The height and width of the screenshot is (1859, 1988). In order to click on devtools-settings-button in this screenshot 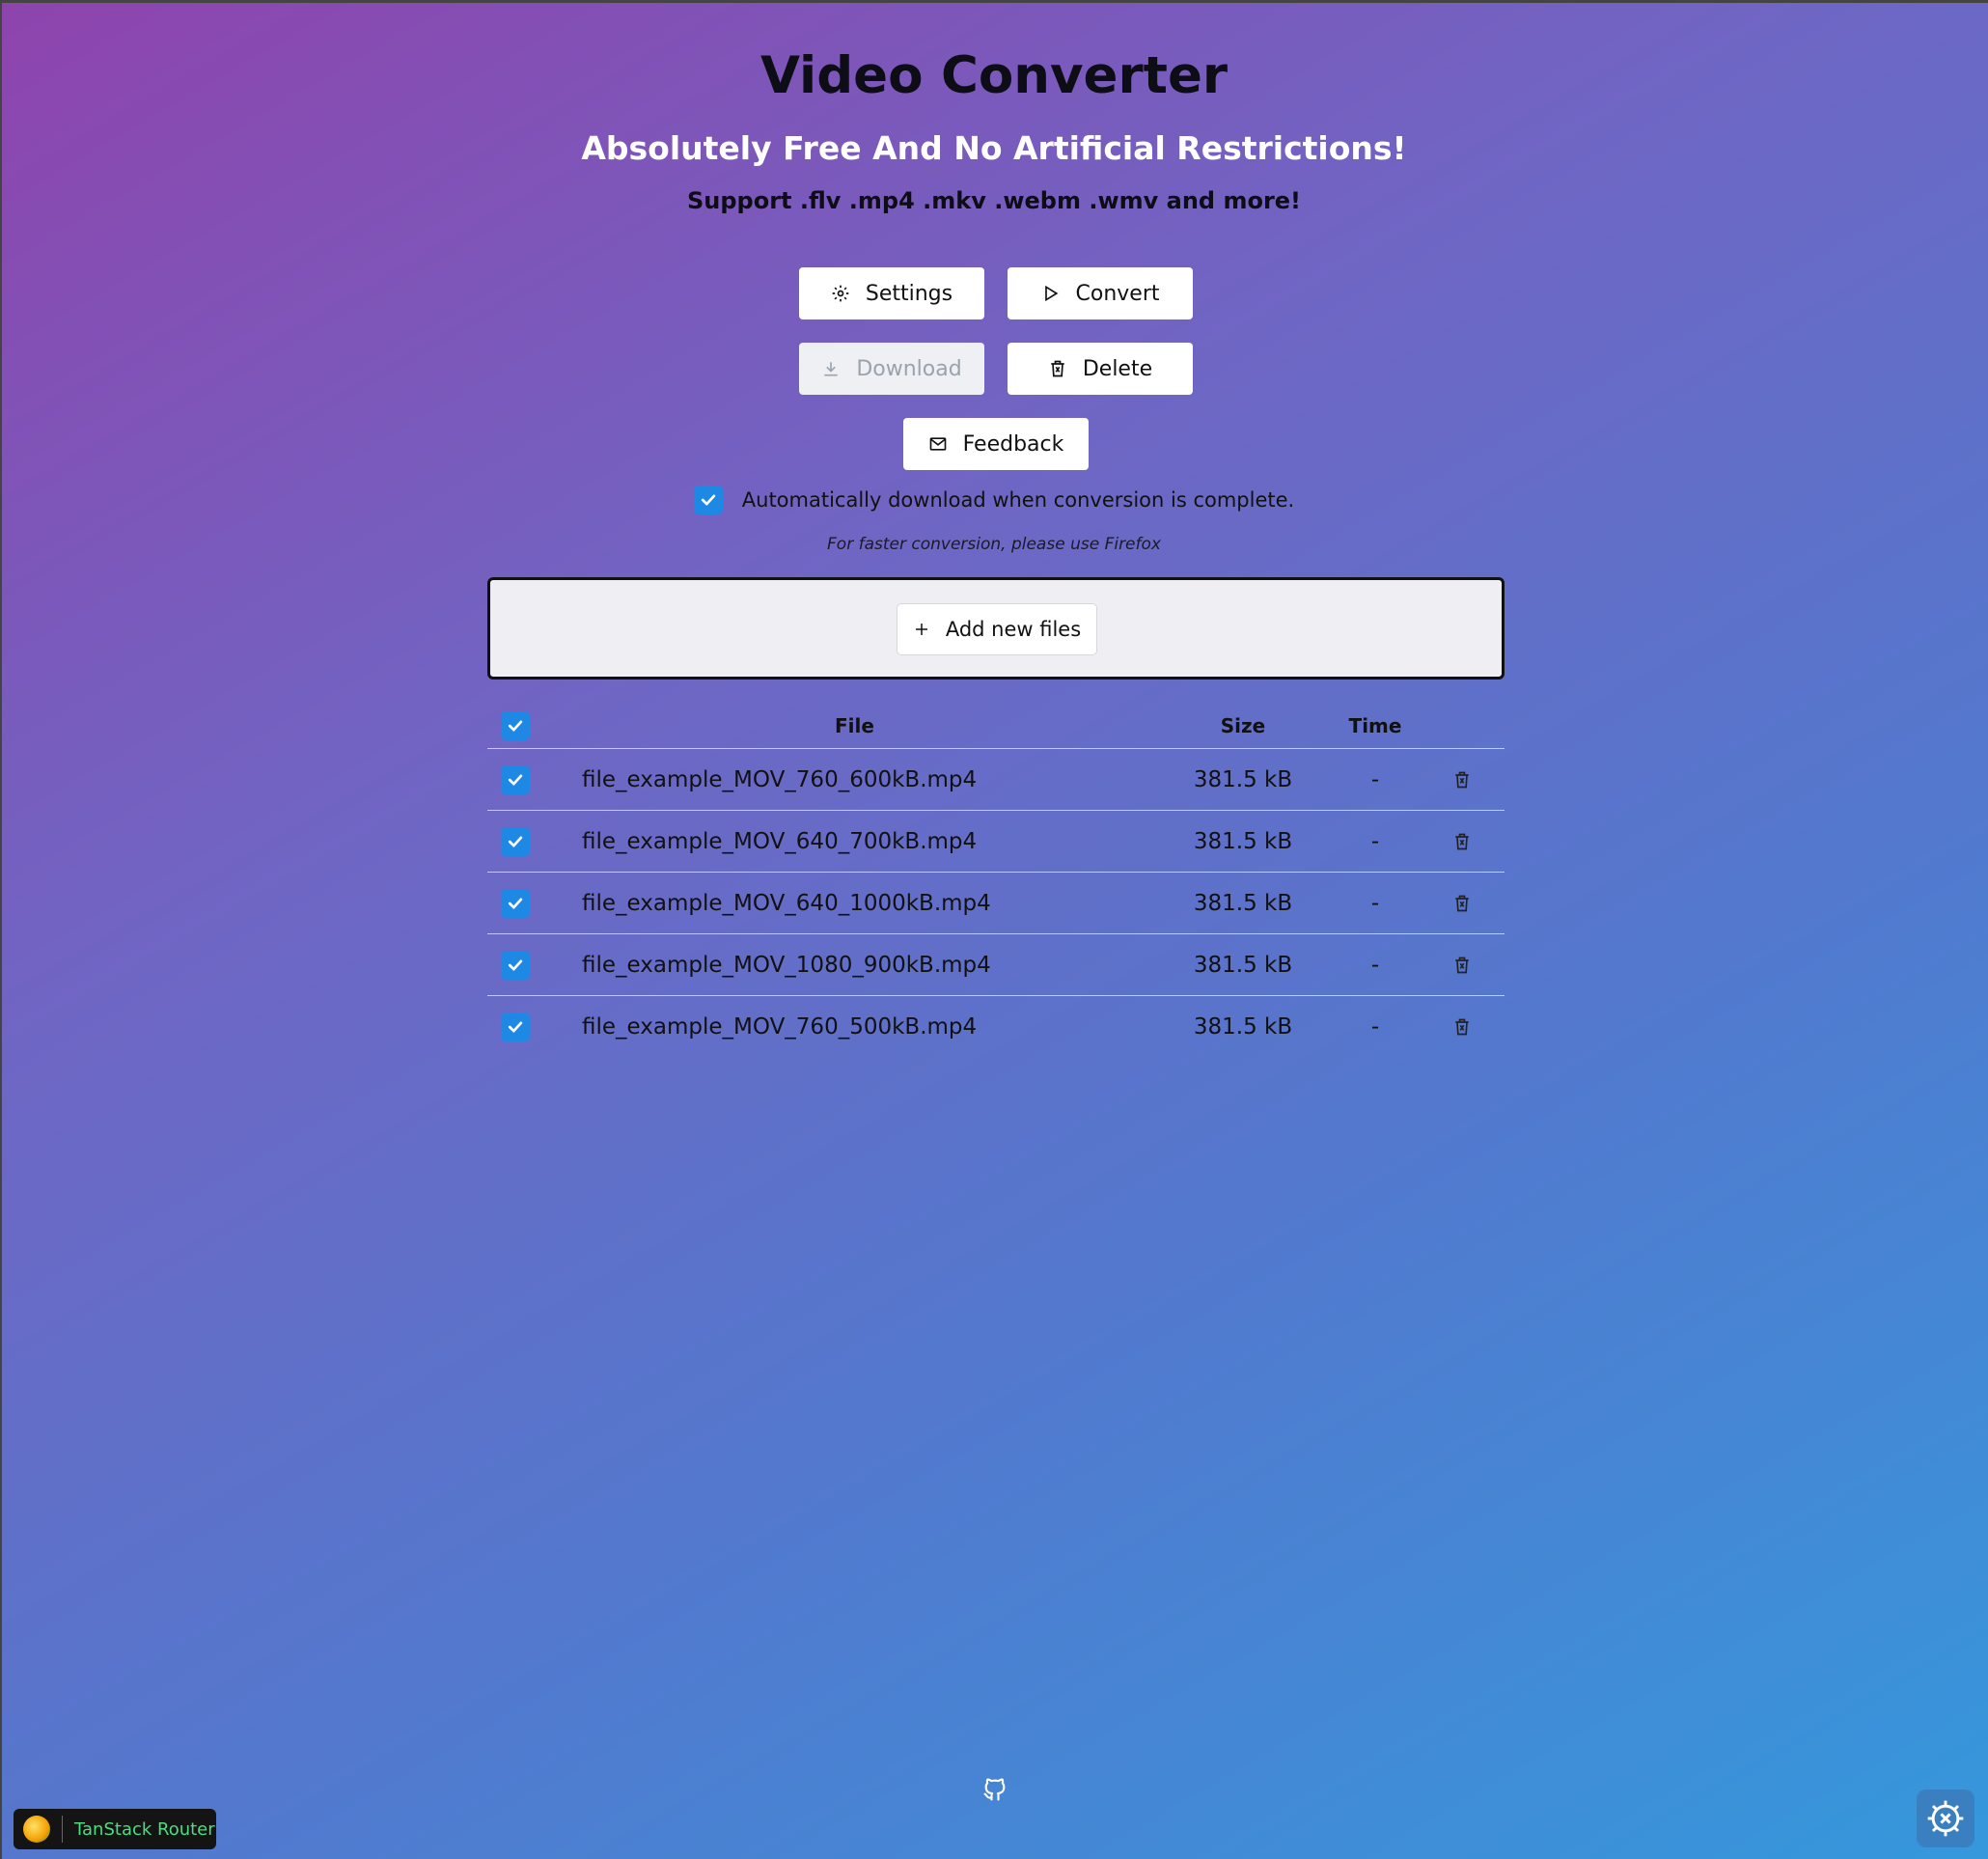, I will do `click(1945, 1819)`.